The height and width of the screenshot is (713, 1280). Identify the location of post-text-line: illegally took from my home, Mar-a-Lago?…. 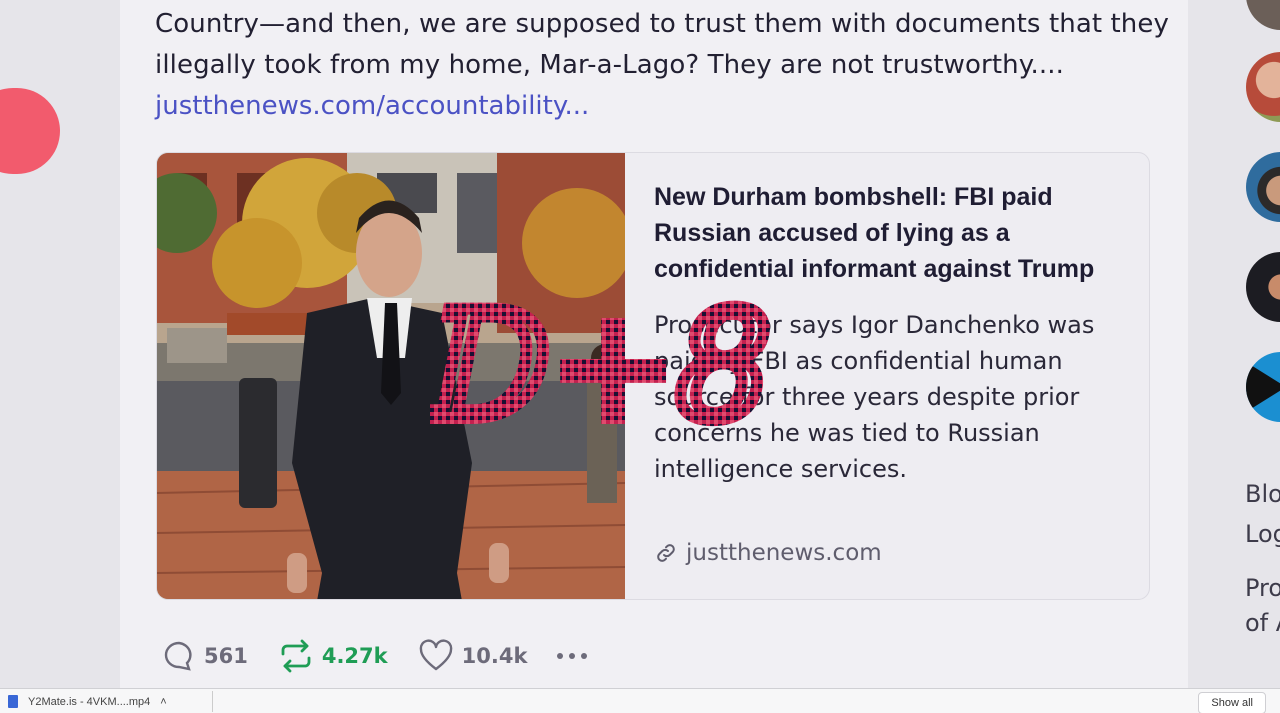
(609, 65).